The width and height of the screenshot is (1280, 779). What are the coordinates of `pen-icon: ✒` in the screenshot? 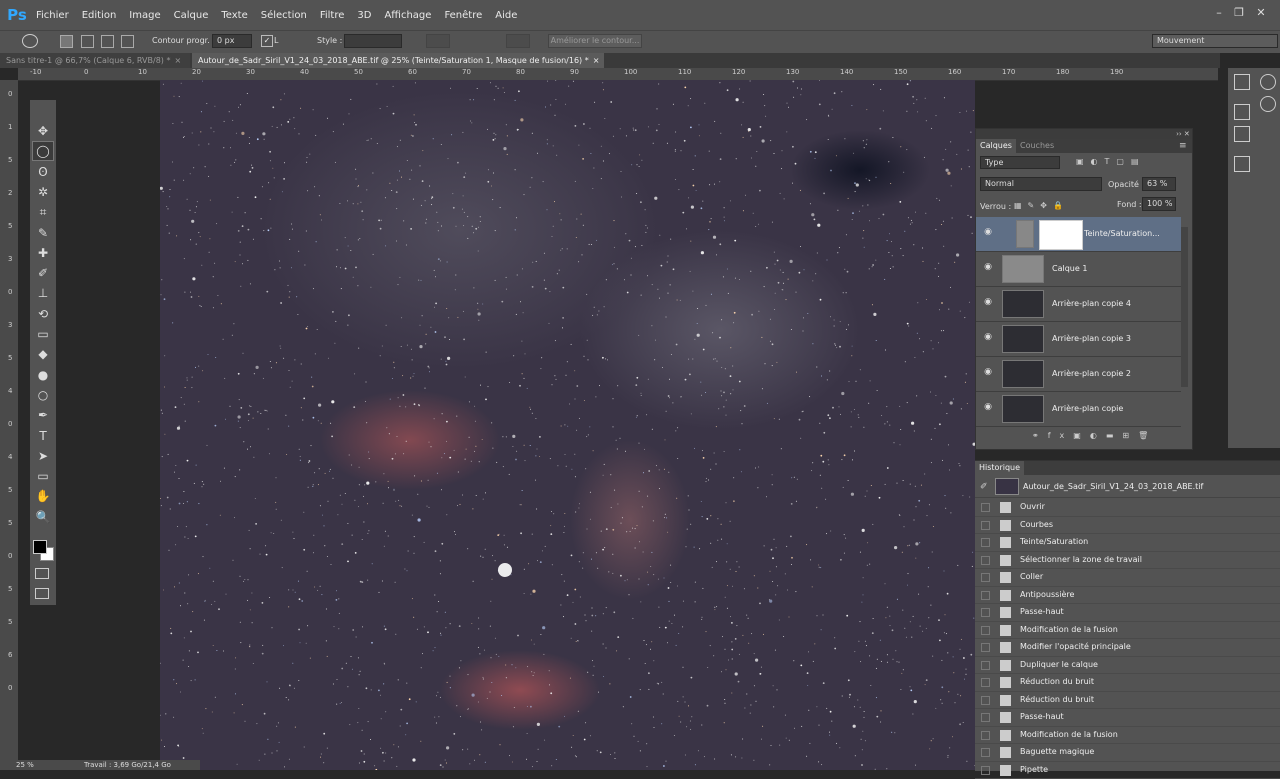 It's located at (43, 415).